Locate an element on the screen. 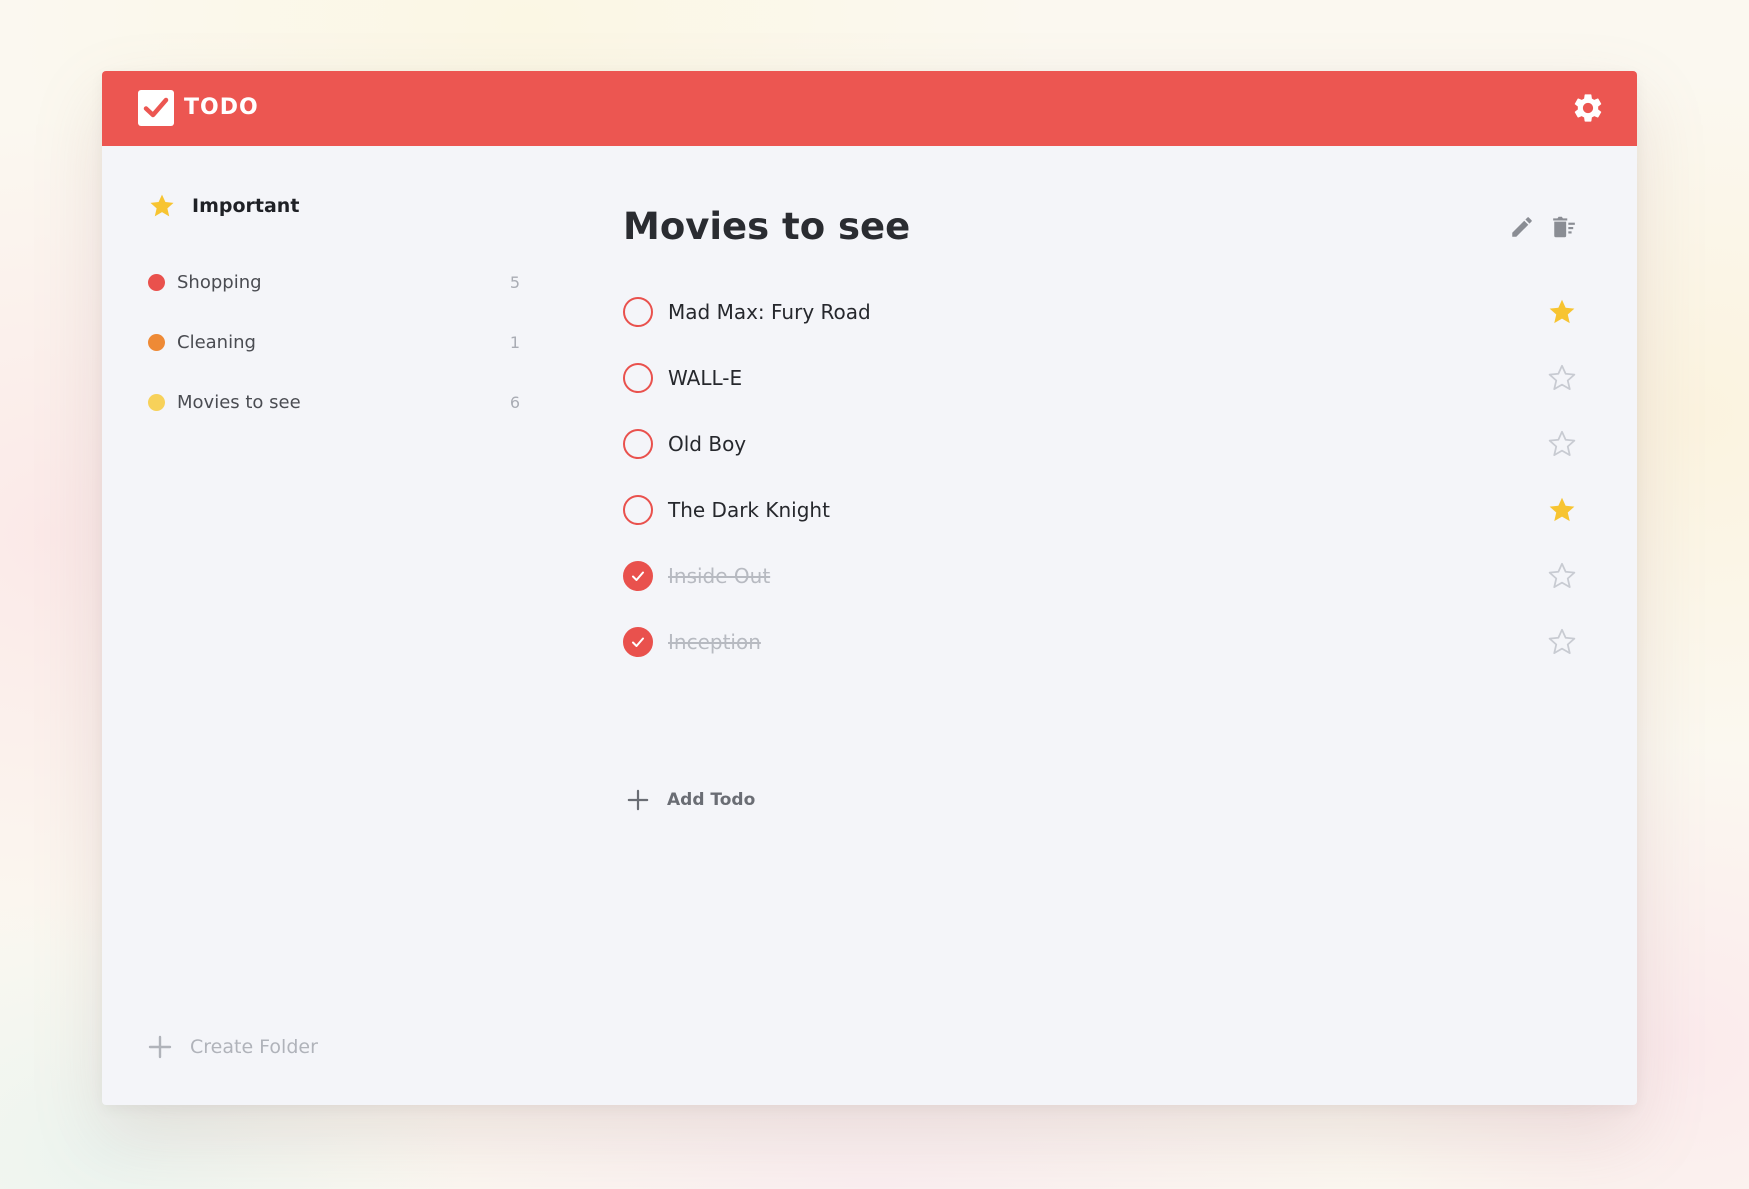 This screenshot has height=1189, width=1749. todo-text: Inside Out is located at coordinates (719, 576).